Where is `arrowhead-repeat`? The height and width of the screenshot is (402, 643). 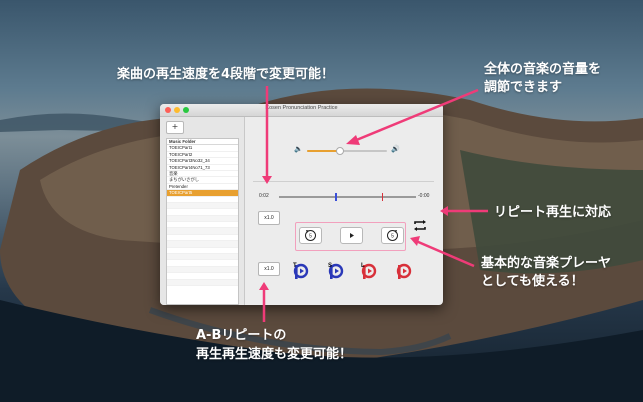 arrowhead-repeat is located at coordinates (444, 211).